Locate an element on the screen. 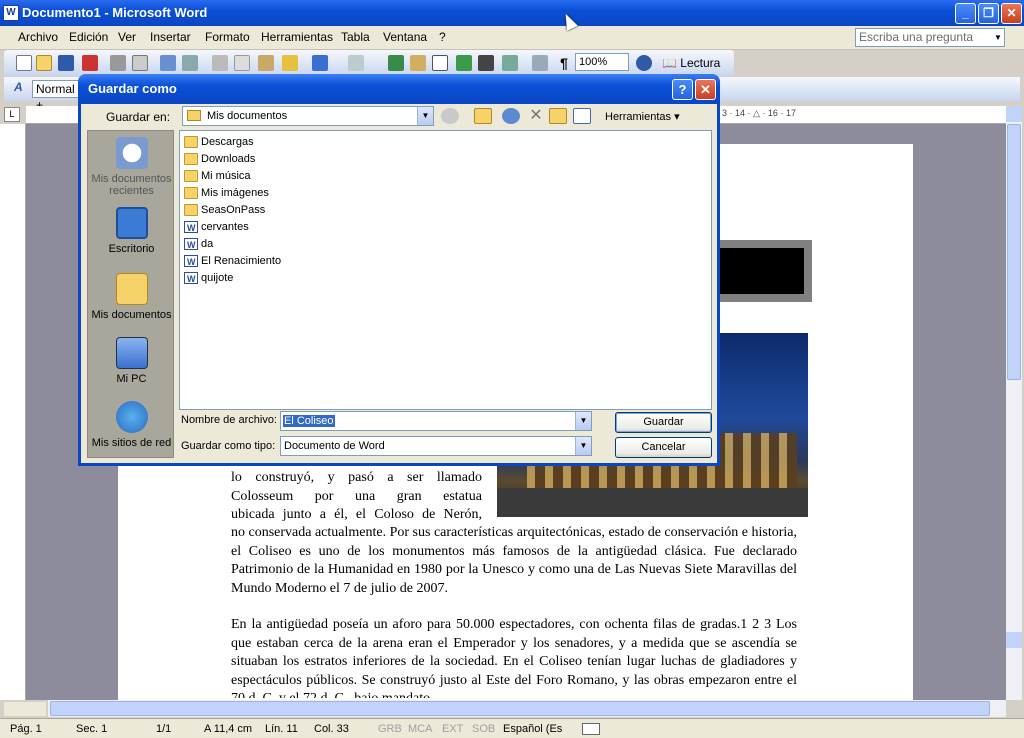 The height and width of the screenshot is (738, 1024). dialog-close-button: ✕ is located at coordinates (705, 89).